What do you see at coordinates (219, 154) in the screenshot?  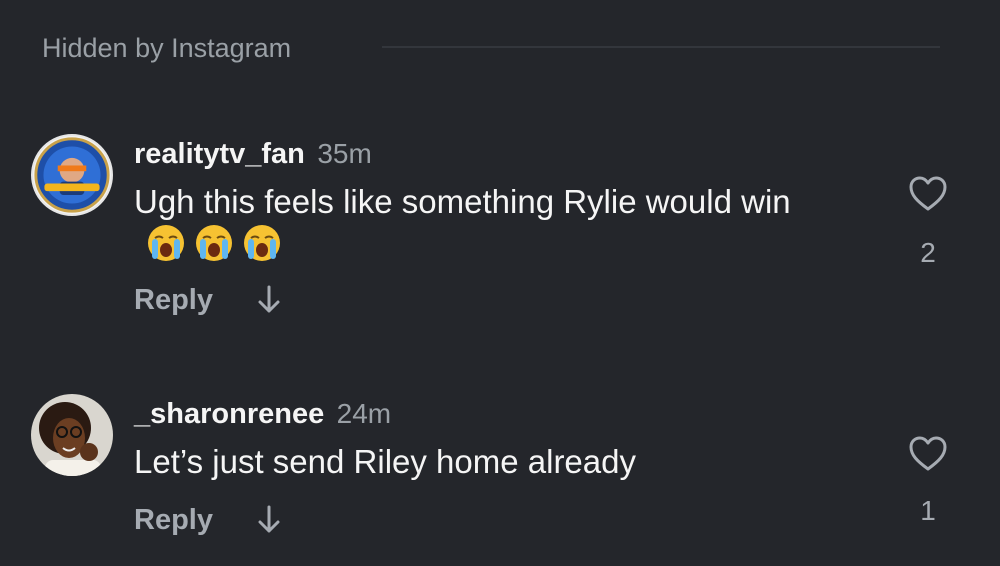 I see `username: realitytv_fan` at bounding box center [219, 154].